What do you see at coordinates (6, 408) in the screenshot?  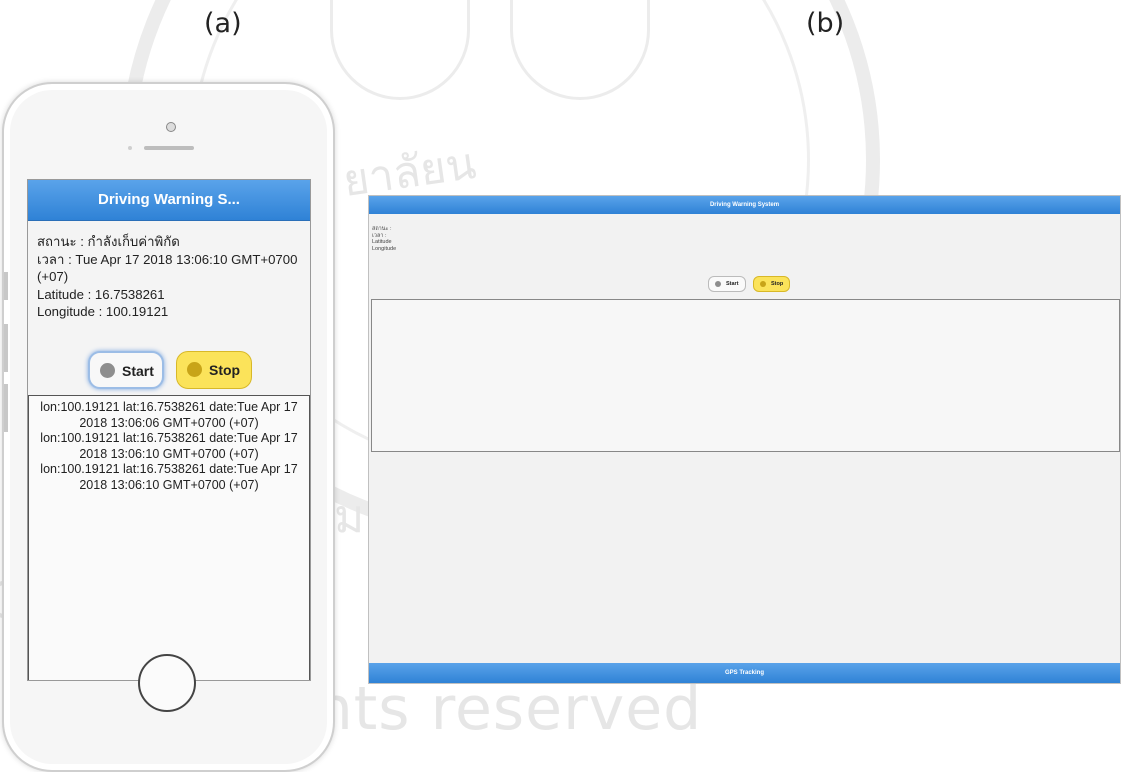 I see `phone-volume-down` at bounding box center [6, 408].